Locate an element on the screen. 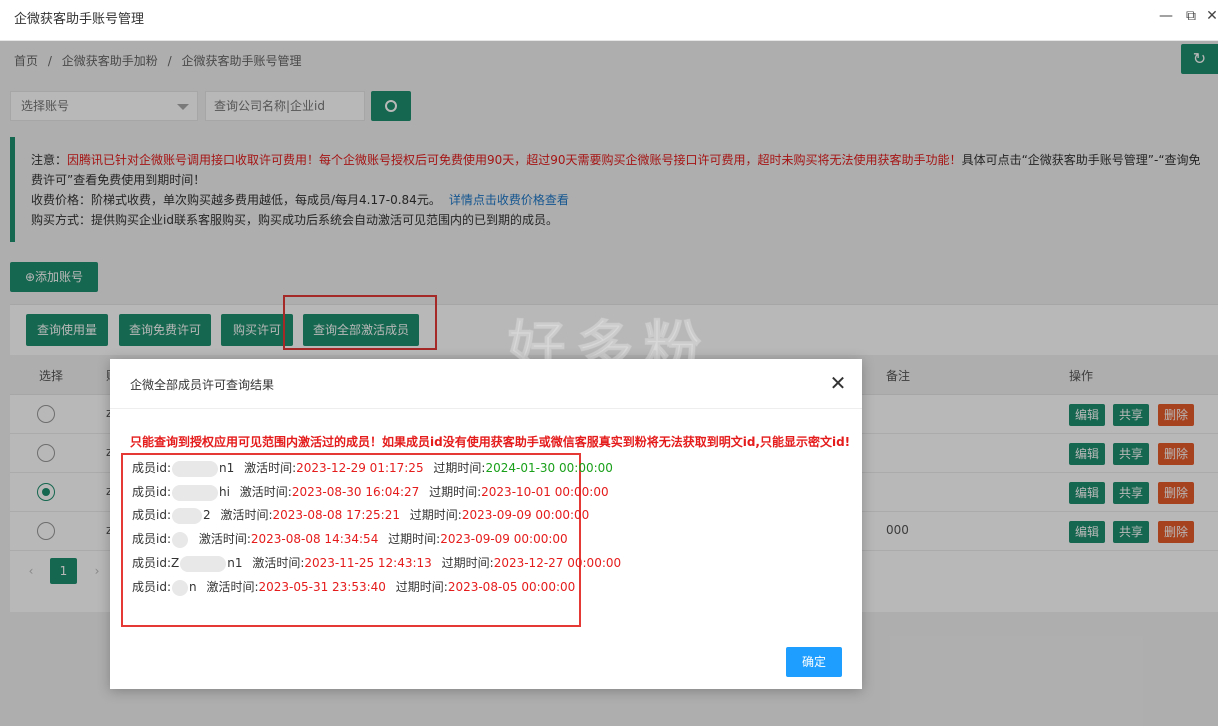 Image resolution: width=1218 pixels, height=726 pixels. dialog-title: 企微全部成员许可查询结果 is located at coordinates (202, 385).